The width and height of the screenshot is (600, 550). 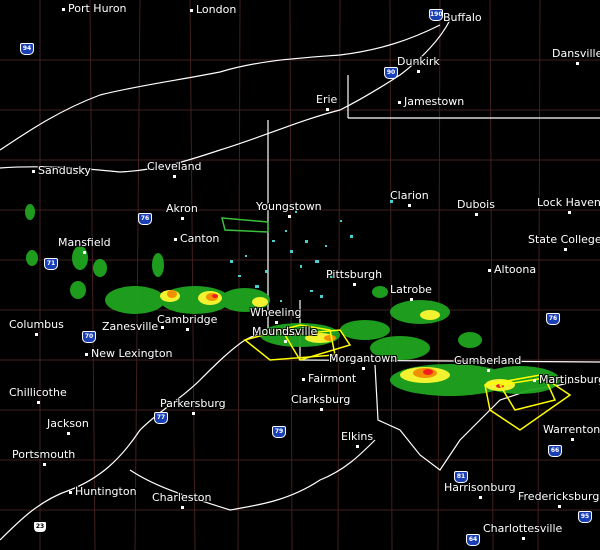 I want to click on city-warrenton: Warrenton, so click(x=571, y=432).